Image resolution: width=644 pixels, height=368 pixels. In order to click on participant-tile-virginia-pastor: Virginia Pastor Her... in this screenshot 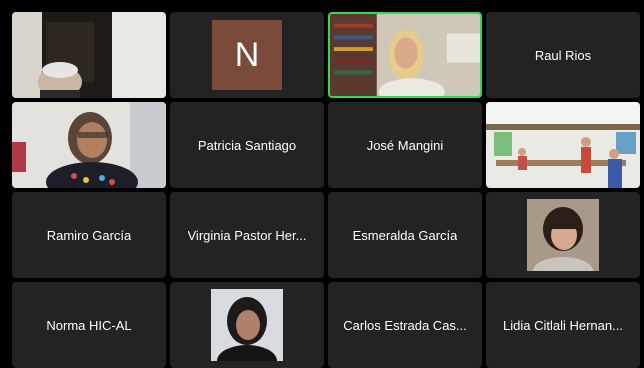, I will do `click(247, 235)`.